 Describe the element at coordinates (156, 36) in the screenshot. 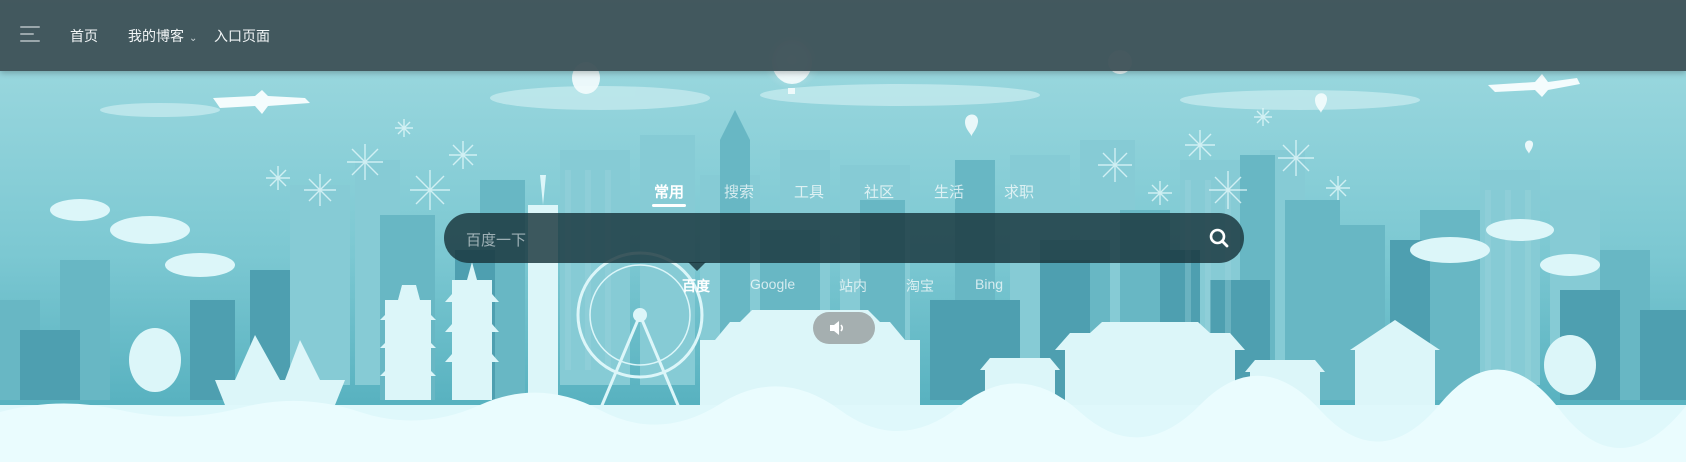

I see `nav-item-my-blog-label: 我的博客` at that location.